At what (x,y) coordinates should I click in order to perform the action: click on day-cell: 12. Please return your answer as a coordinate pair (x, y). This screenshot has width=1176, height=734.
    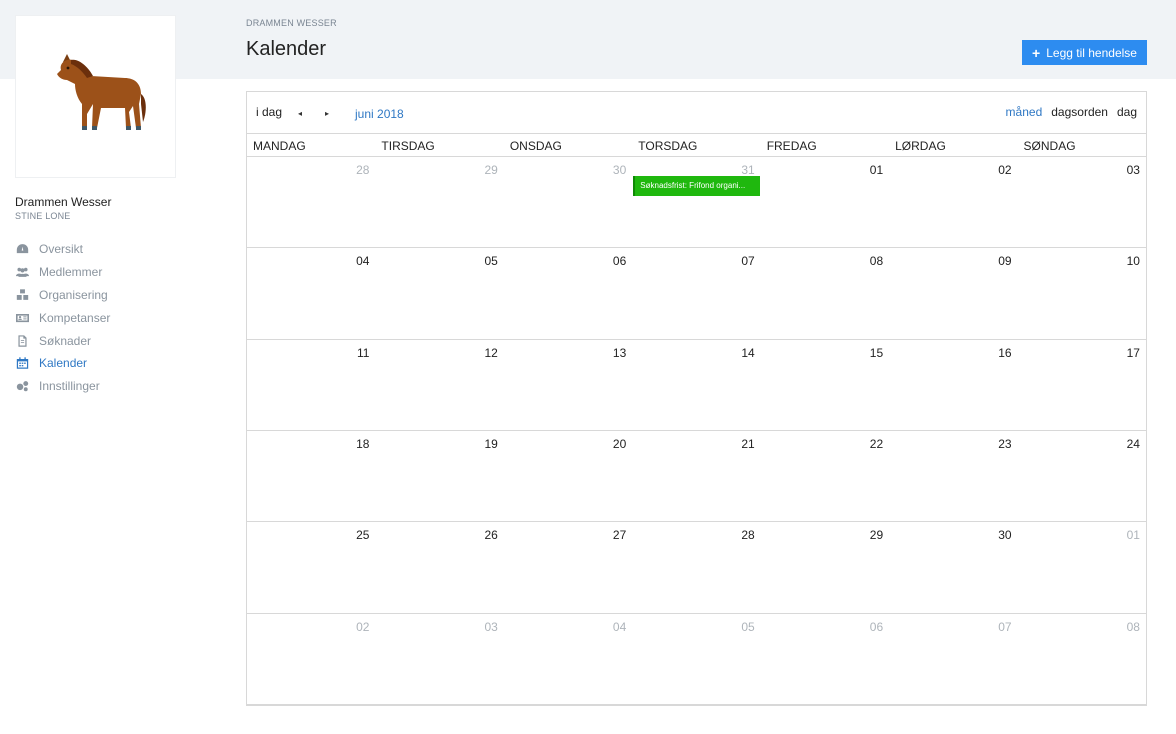
    Looking at the image, I should click on (439, 385).